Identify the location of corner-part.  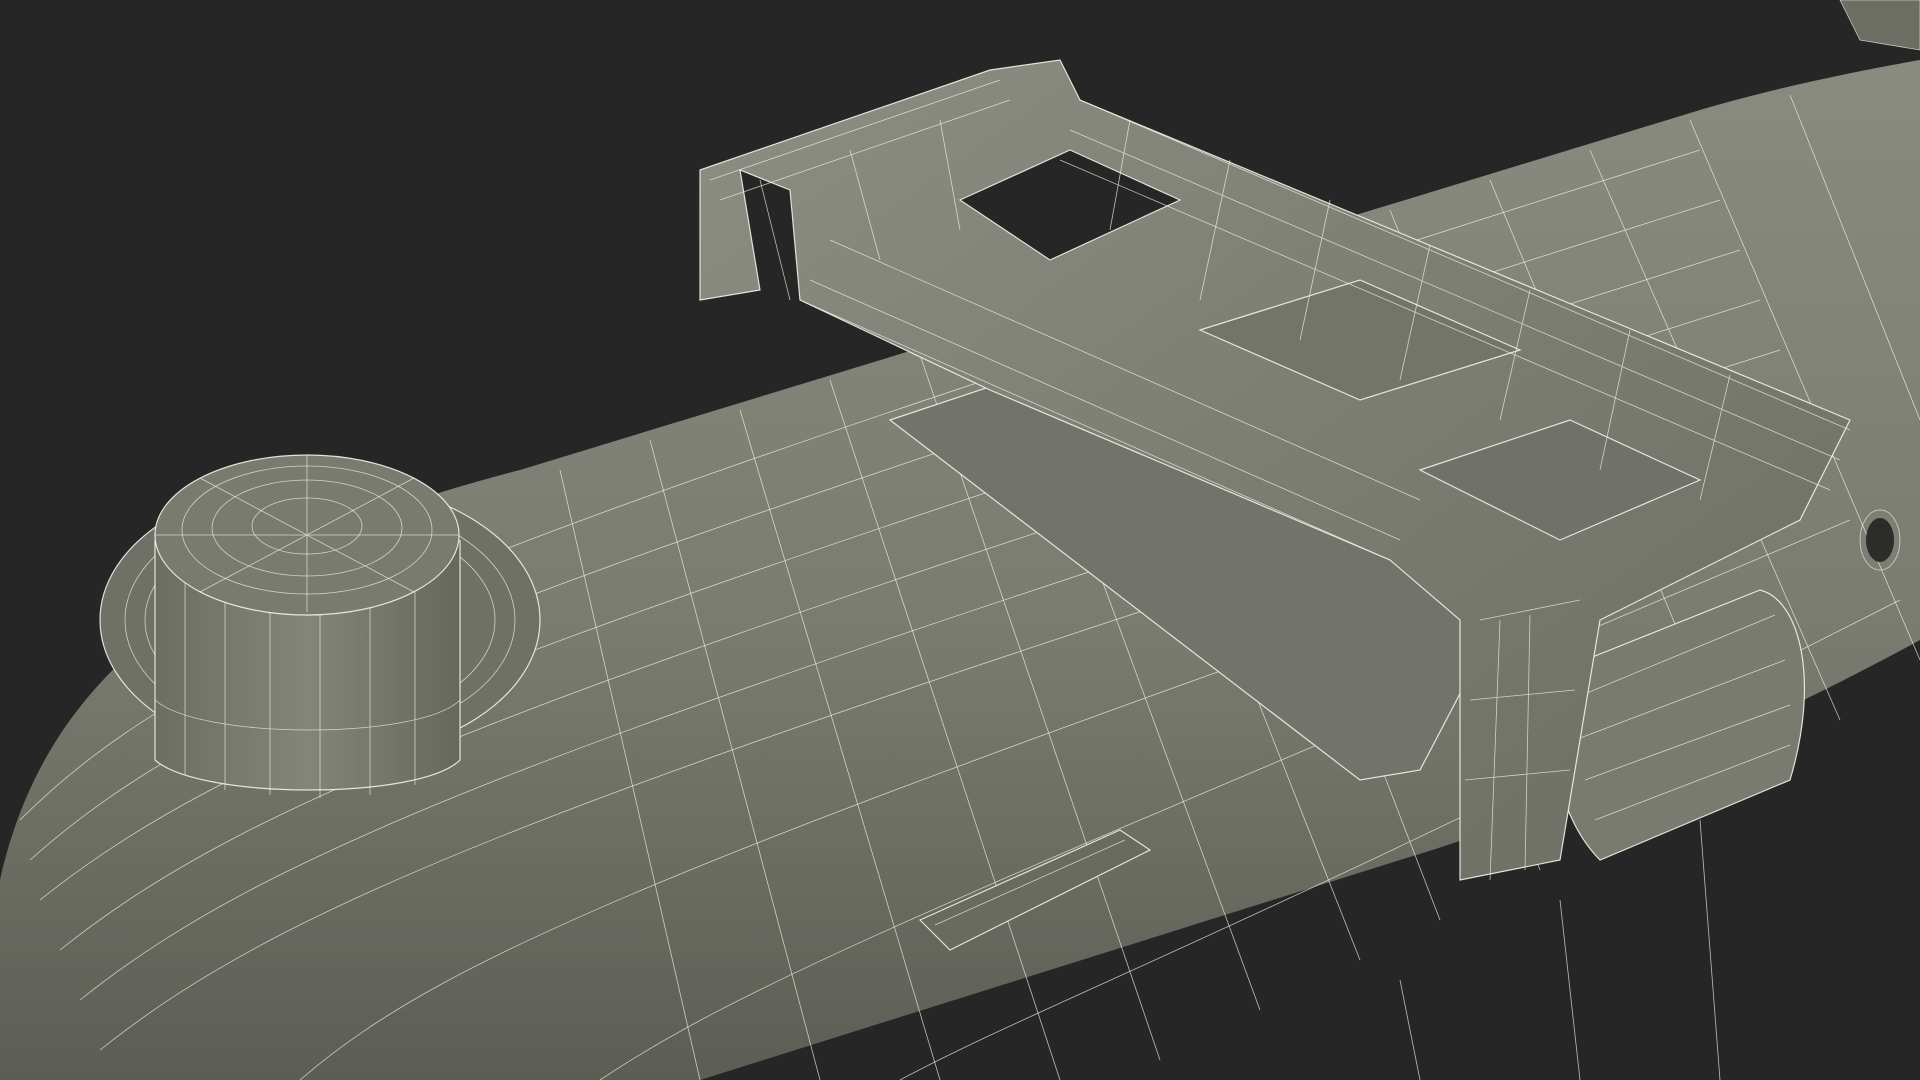
(1880, 25).